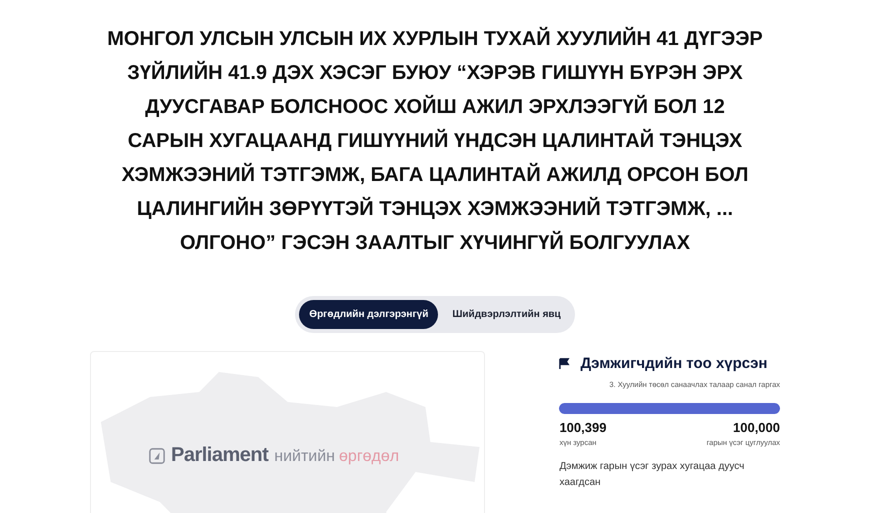 This screenshot has height=513, width=870. Describe the element at coordinates (652, 475) in the screenshot. I see `status-note: Дэмжиж гарын үсэг зурах хугацаа дуусч хаагдсан` at that location.